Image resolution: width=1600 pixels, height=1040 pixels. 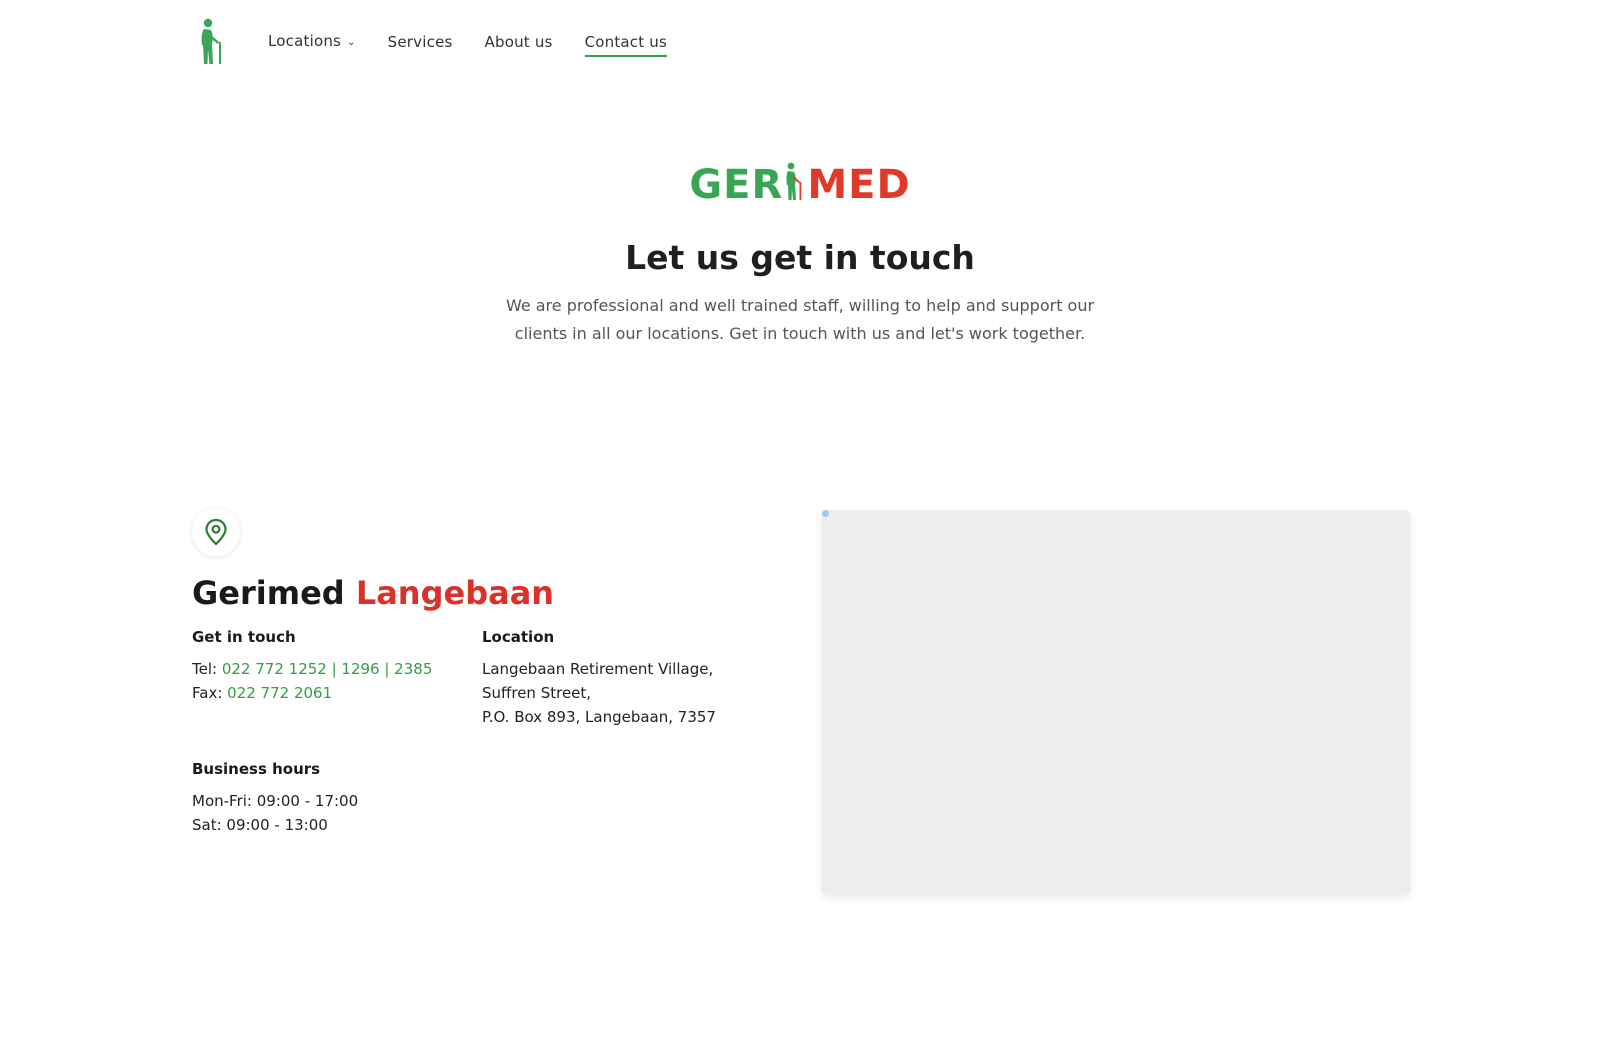 What do you see at coordinates (537, 693) in the screenshot?
I see `address-line: Suffren Street,` at bounding box center [537, 693].